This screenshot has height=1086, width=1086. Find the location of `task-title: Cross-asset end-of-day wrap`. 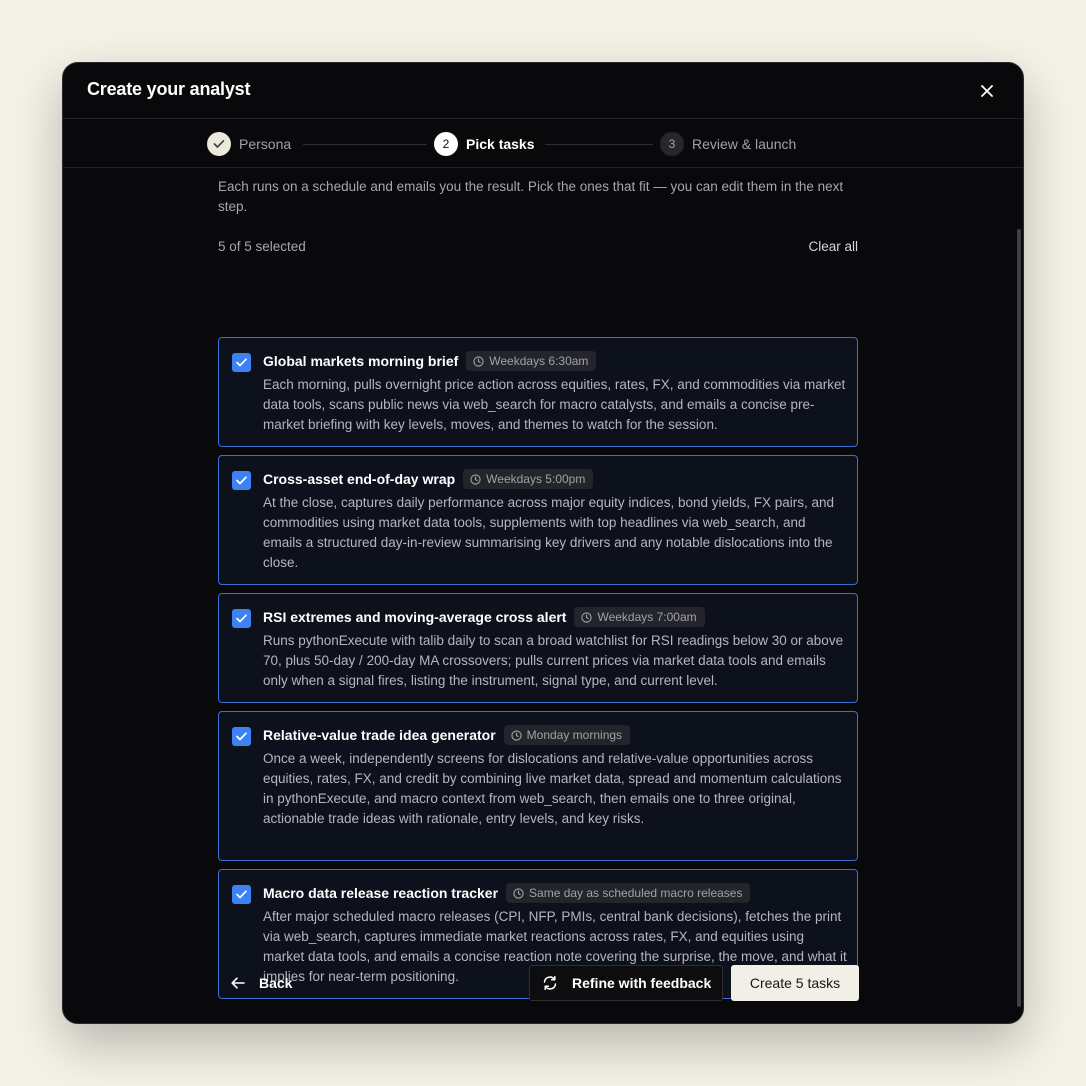

task-title: Cross-asset end-of-day wrap is located at coordinates (359, 479).